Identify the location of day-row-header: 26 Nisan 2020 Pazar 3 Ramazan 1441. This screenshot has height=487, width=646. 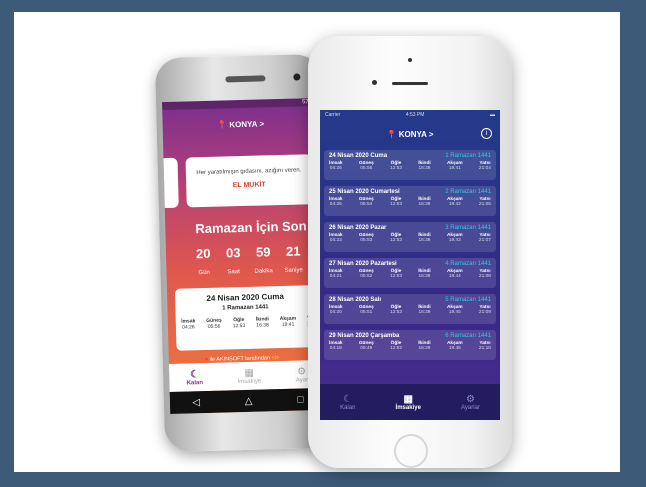
(410, 228).